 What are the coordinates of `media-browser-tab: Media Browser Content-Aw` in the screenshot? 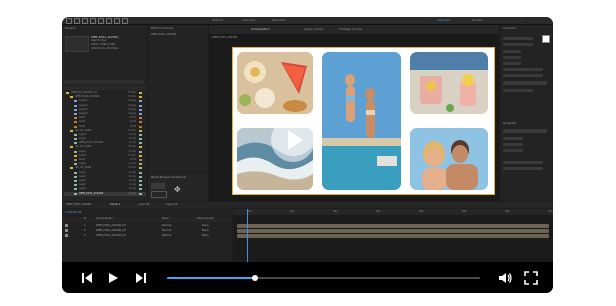 It's located at (168, 178).